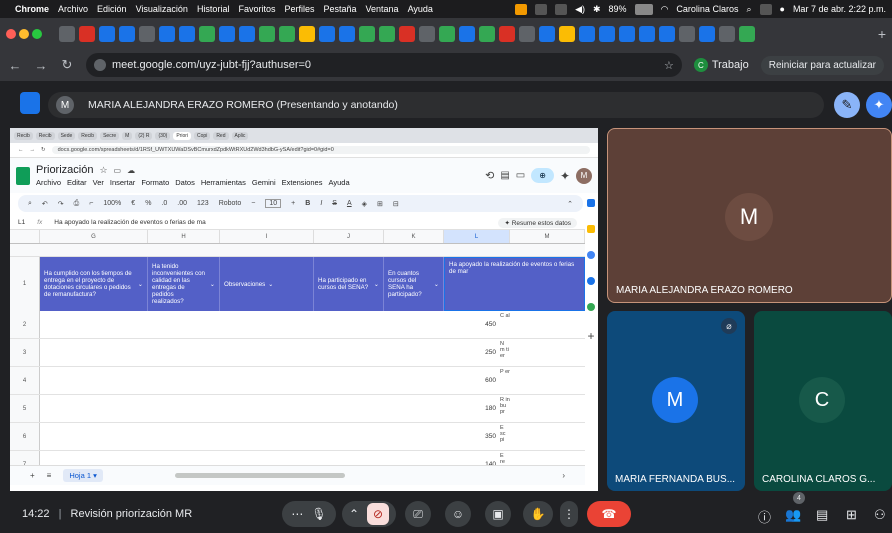  I want to click on sheets-menu-datos: Datos, so click(185, 182).